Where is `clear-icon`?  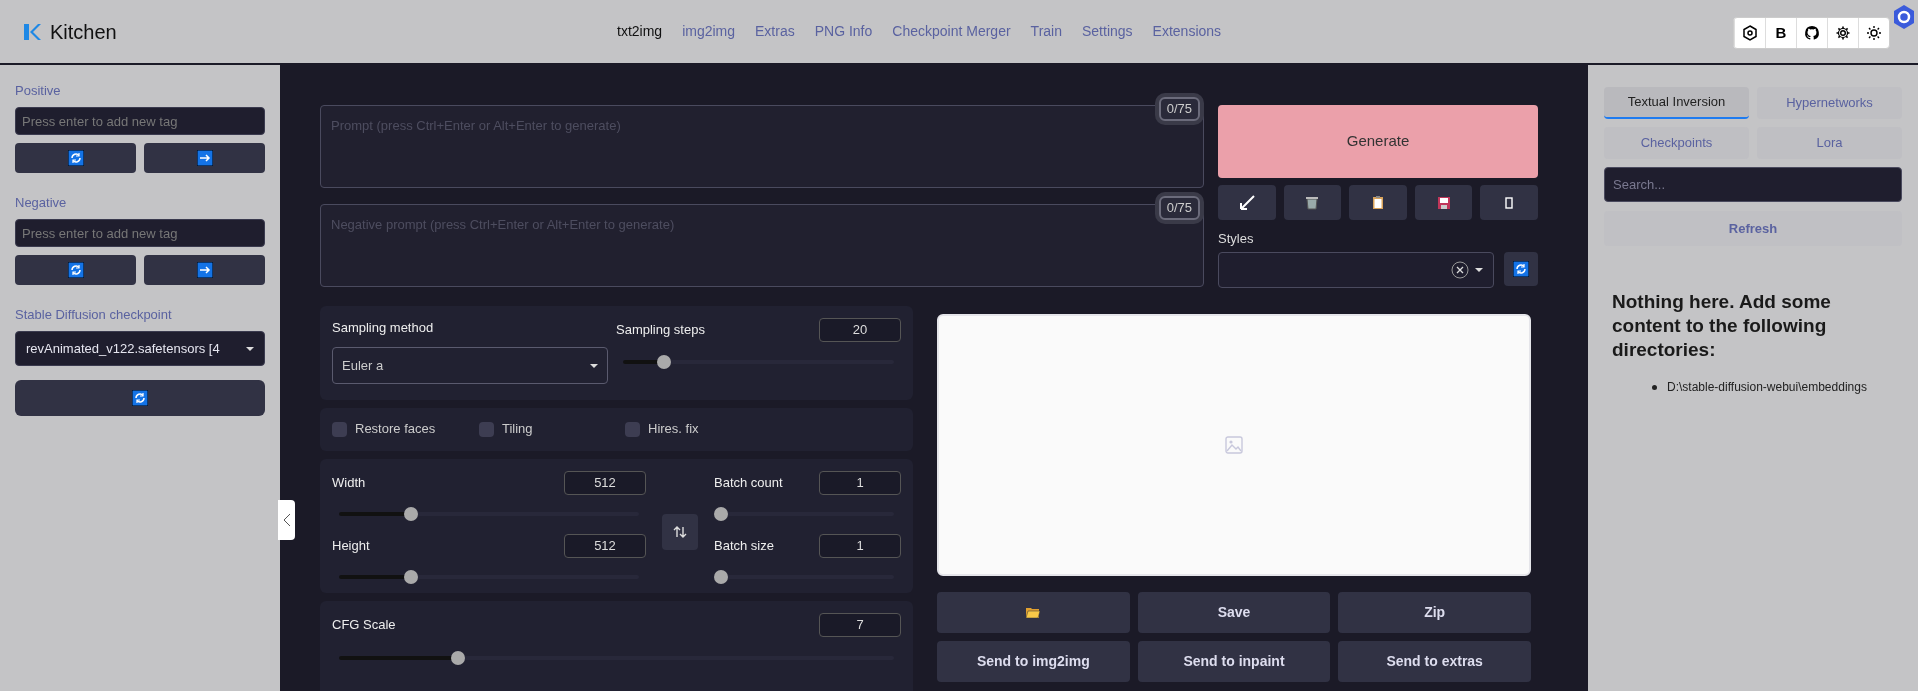 clear-icon is located at coordinates (1460, 269).